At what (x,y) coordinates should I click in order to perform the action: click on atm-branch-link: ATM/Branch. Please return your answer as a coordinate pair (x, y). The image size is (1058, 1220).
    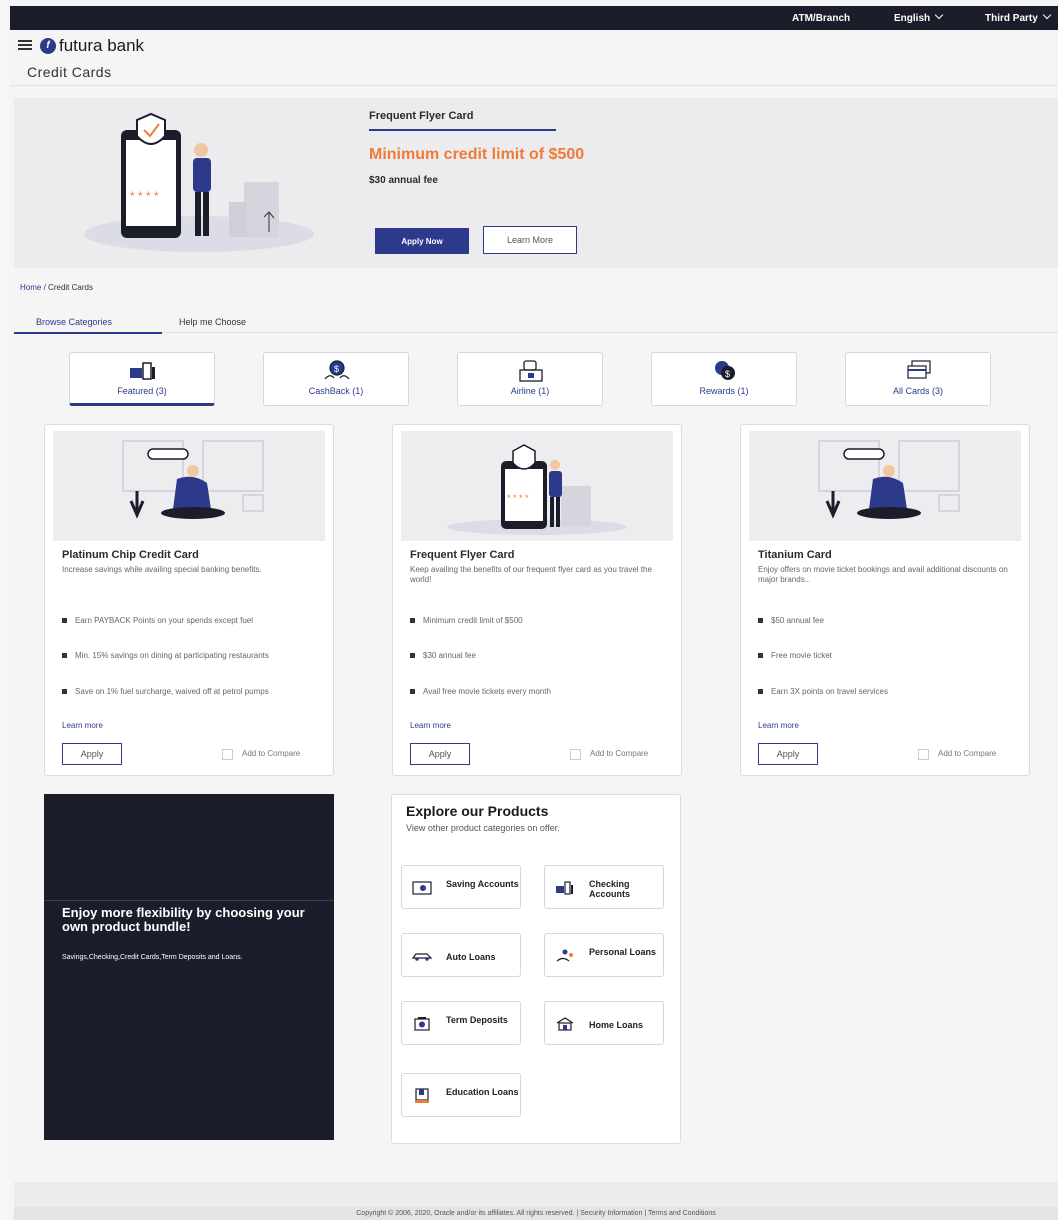
    Looking at the image, I should click on (821, 18).